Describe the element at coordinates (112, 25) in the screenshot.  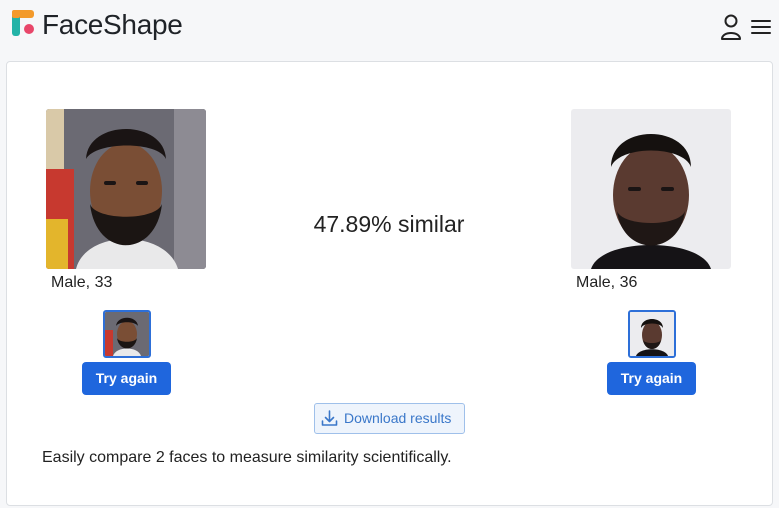
I see `brand-name: FaceShape` at that location.